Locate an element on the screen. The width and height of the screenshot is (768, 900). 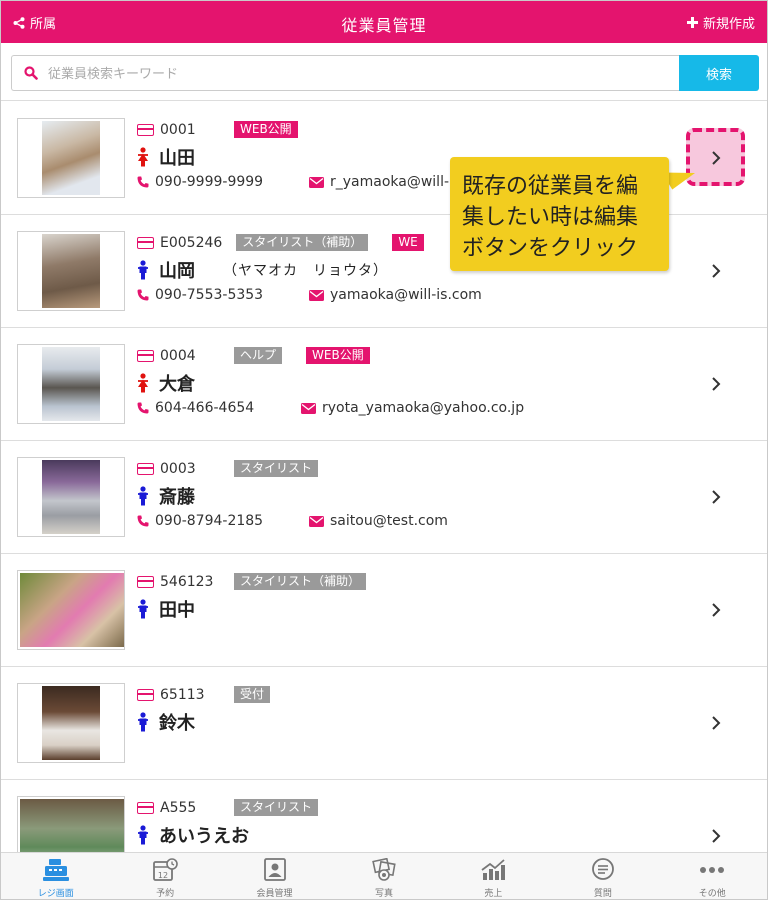
employee-kana: （ヤマオカ リョウタ） is located at coordinates (305, 271).